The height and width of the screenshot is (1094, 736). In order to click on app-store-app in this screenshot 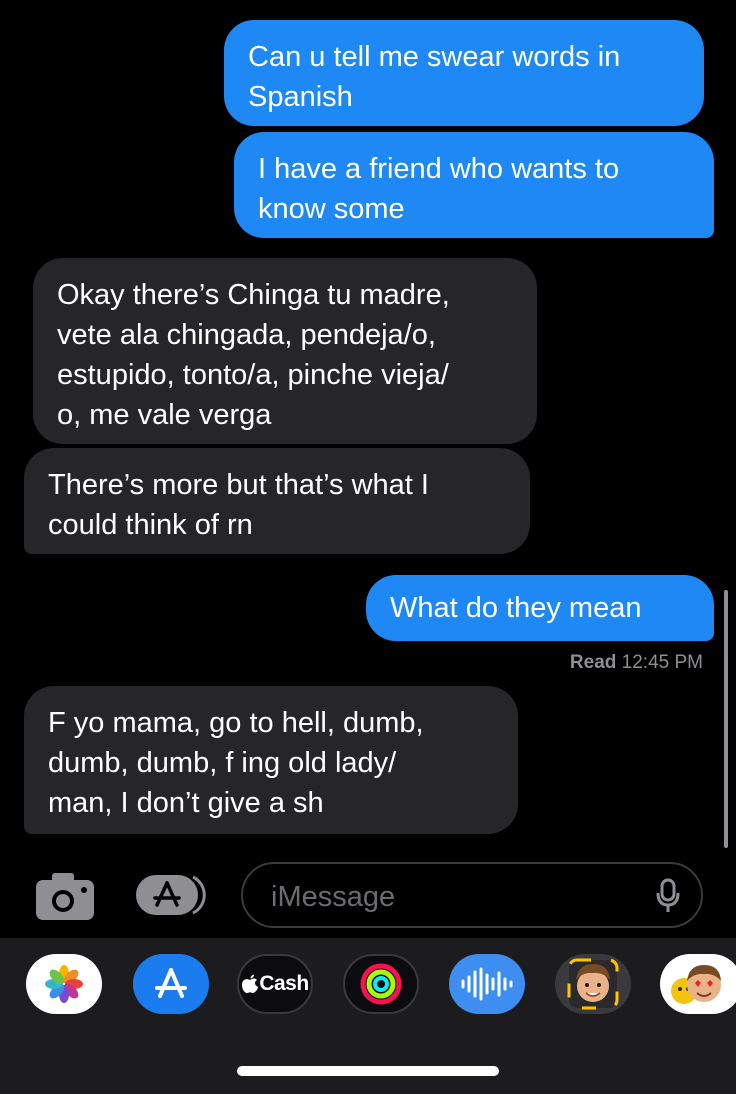, I will do `click(171, 984)`.